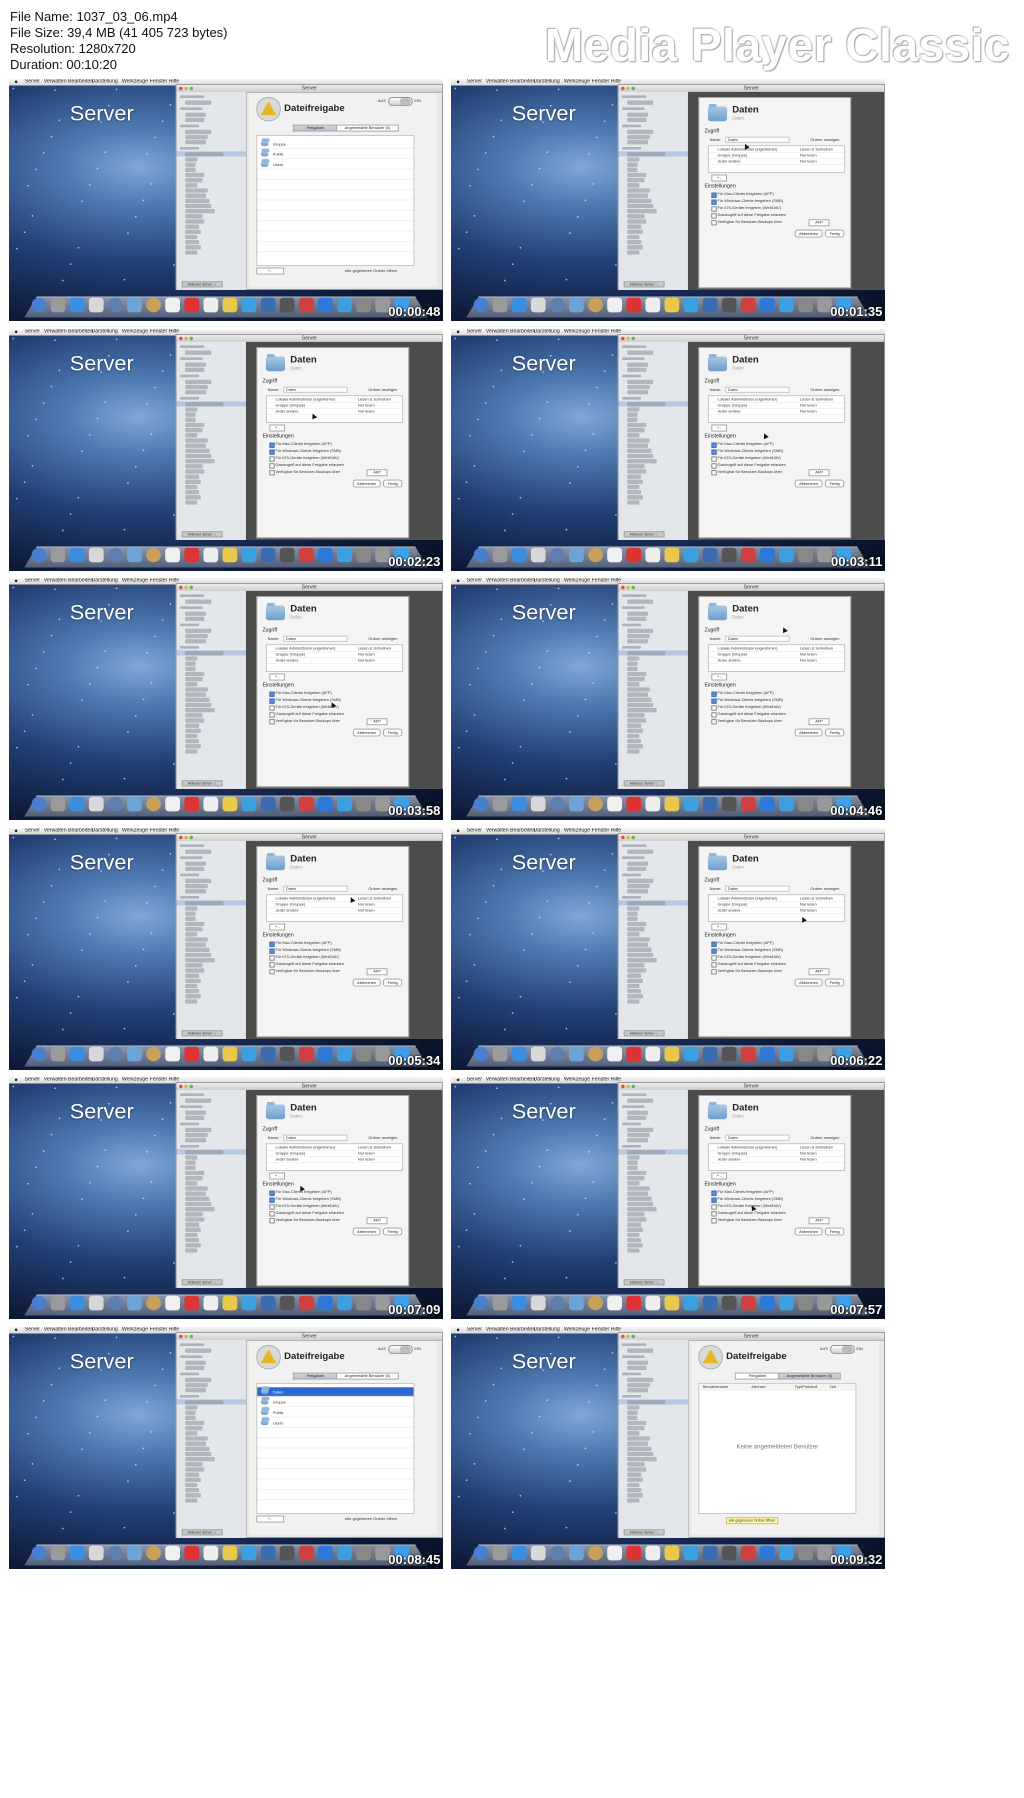 The height and width of the screenshot is (1798, 1024). What do you see at coordinates (497, 82) in the screenshot?
I see `menu-item-verwalten: Verwalten` at bounding box center [497, 82].